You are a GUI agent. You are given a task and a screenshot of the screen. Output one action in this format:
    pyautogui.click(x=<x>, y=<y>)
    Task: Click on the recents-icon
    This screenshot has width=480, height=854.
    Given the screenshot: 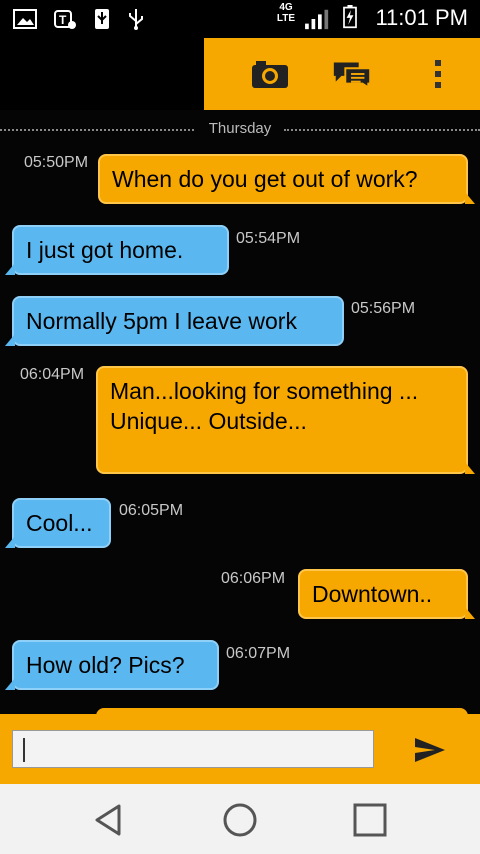 What is the action you would take?
    pyautogui.click(x=370, y=820)
    